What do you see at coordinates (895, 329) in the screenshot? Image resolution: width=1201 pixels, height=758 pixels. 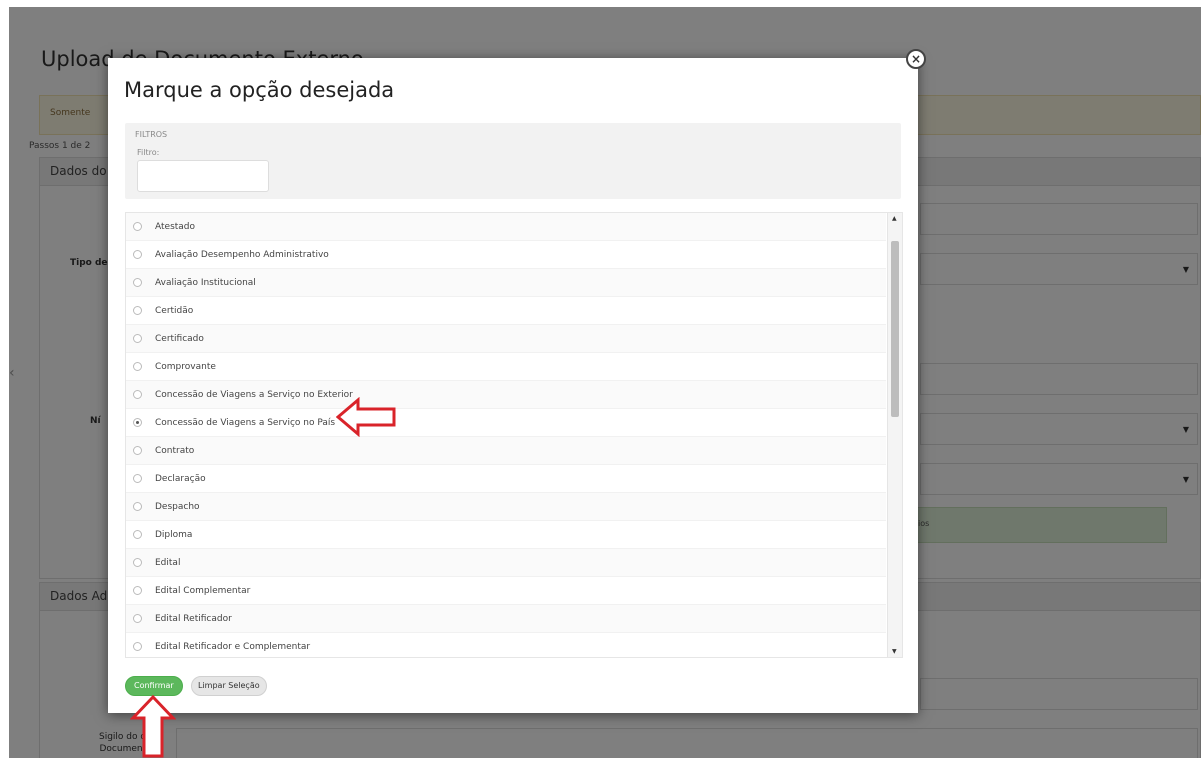 I see `scrollbar-thumb` at bounding box center [895, 329].